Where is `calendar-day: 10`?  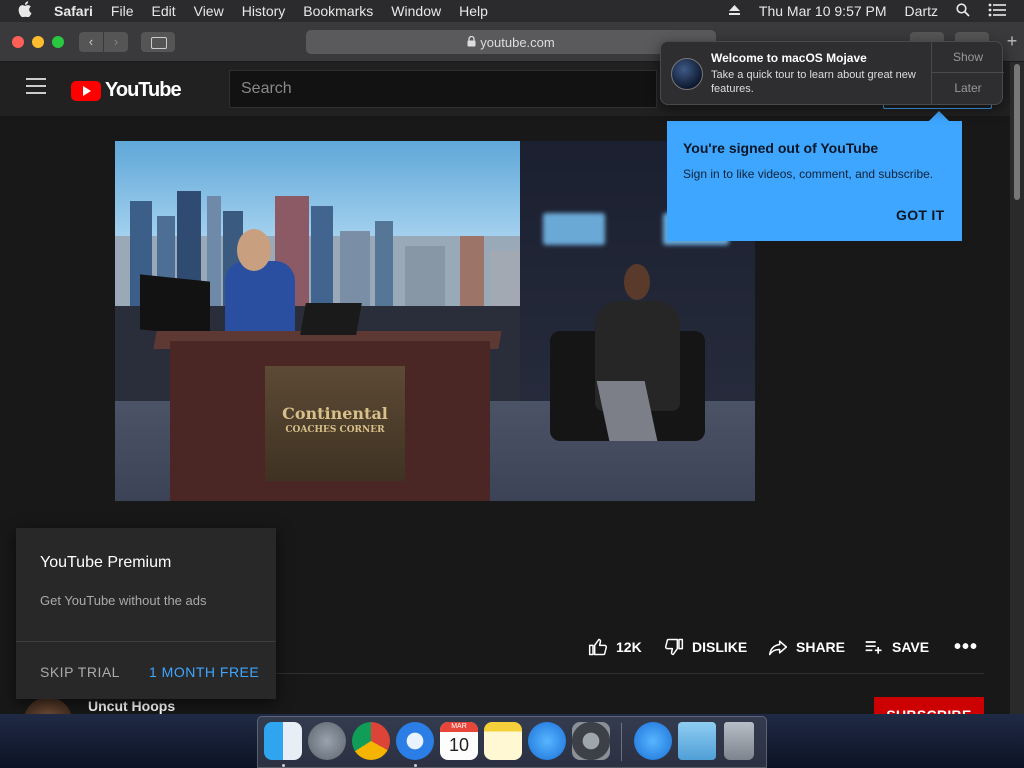
calendar-day: 10 is located at coordinates (459, 745).